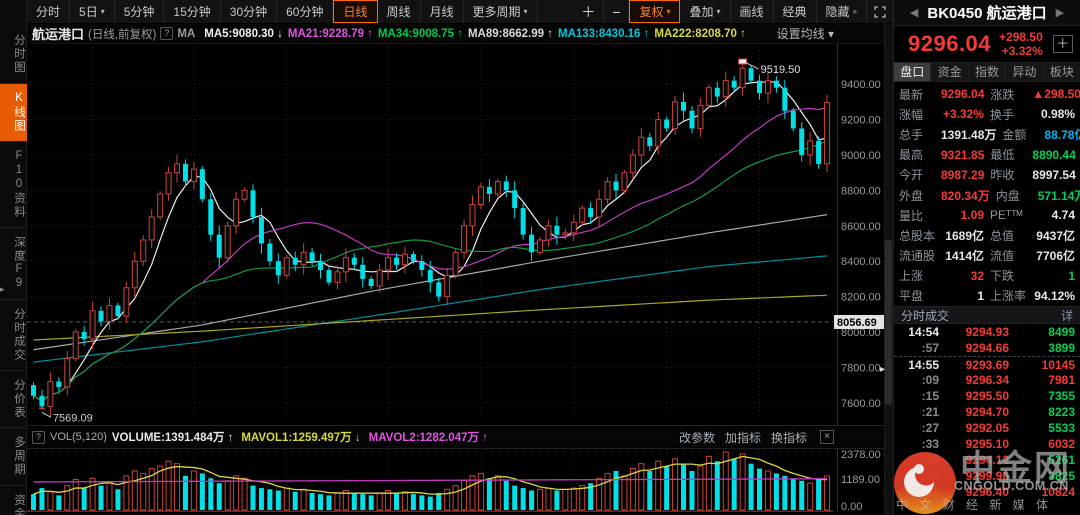 This screenshot has height=515, width=1080. Describe the element at coordinates (1002, 155) in the screenshot. I see `field-label: 最低` at that location.